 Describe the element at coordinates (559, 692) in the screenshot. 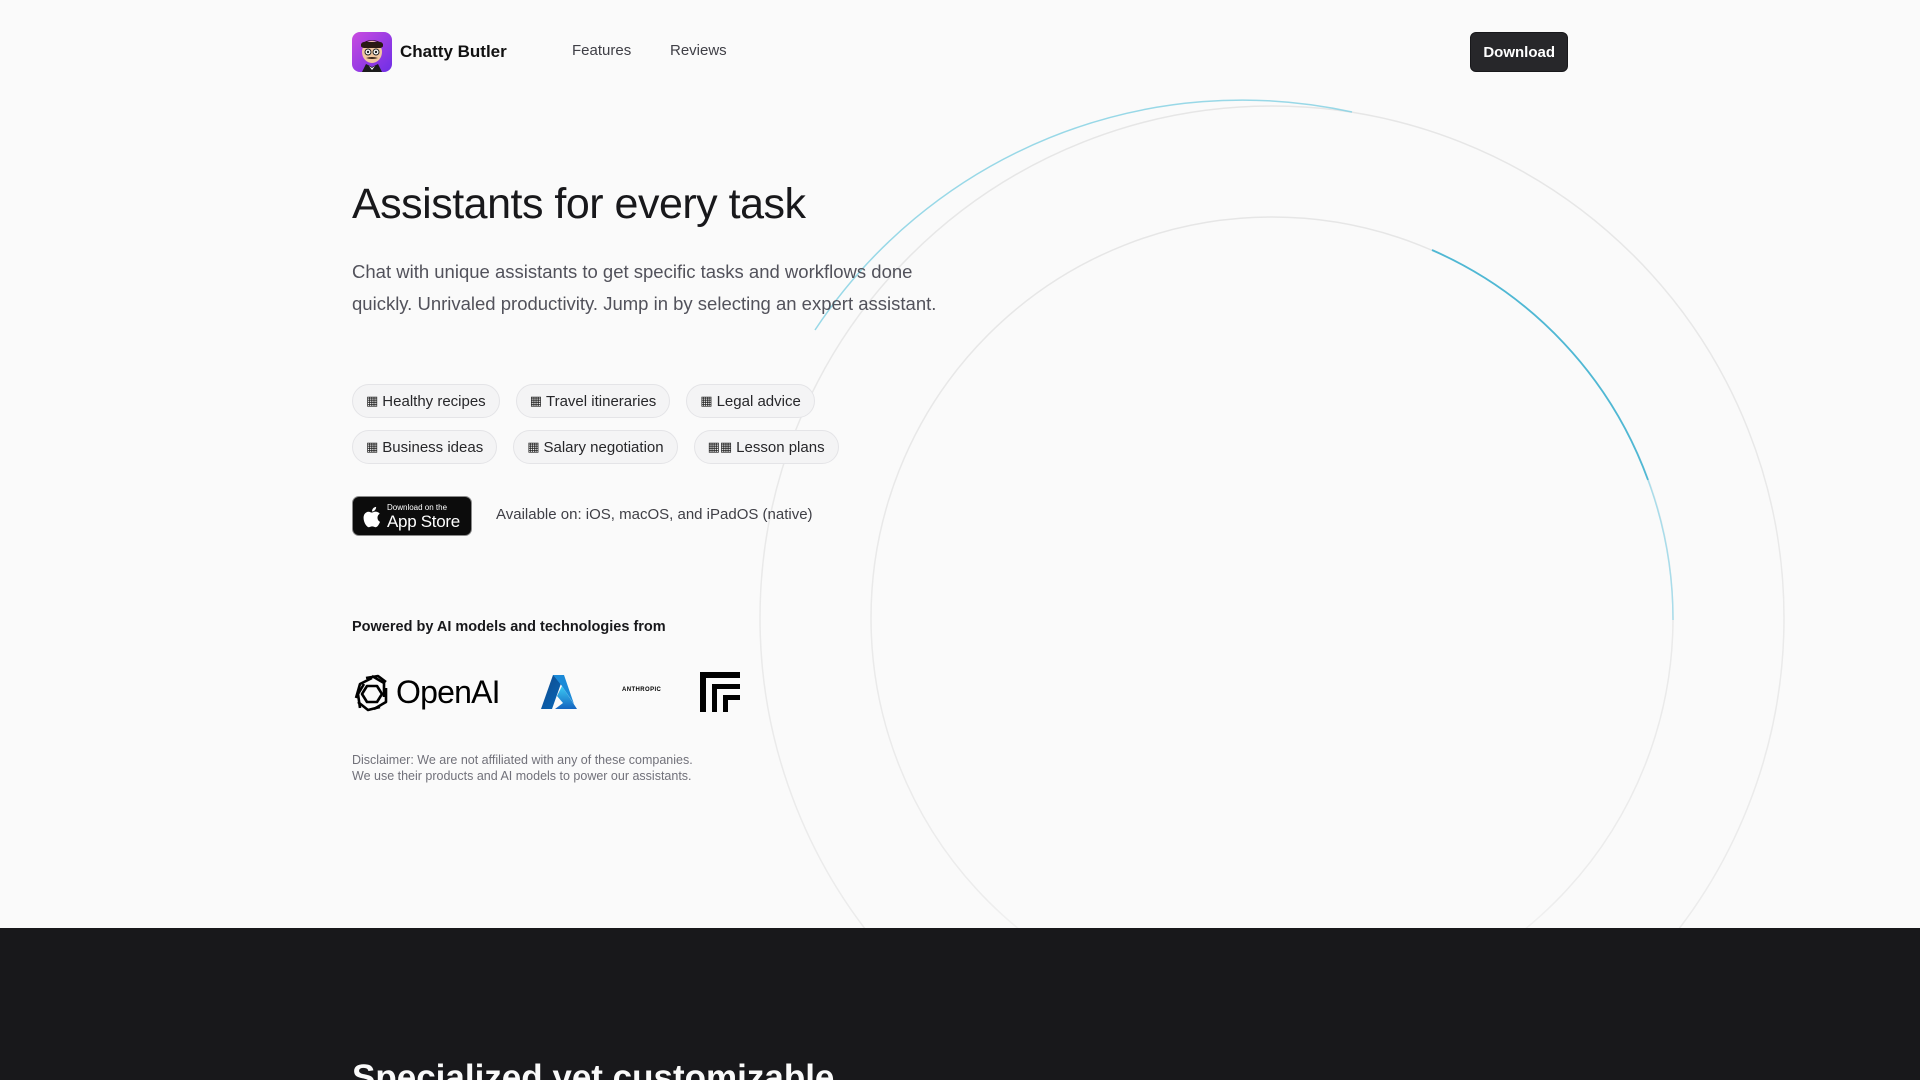

I see `azure-icon` at that location.